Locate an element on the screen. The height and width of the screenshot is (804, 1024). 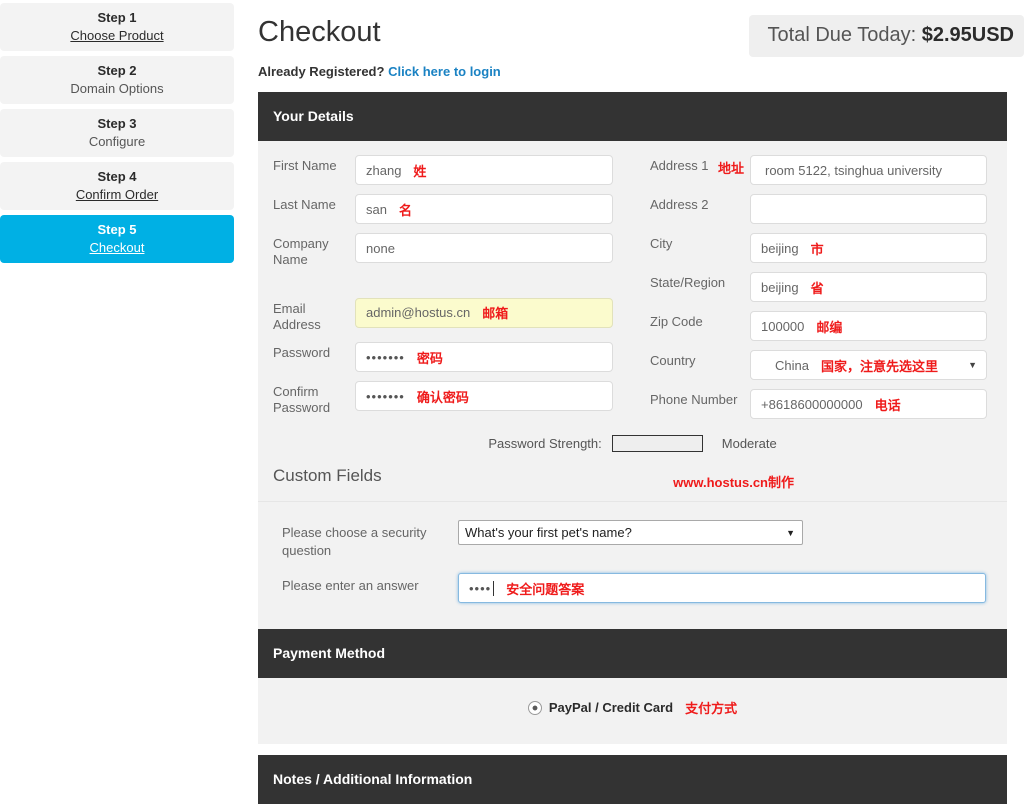
password-strength-label: Password Strength: is located at coordinates (545, 443).